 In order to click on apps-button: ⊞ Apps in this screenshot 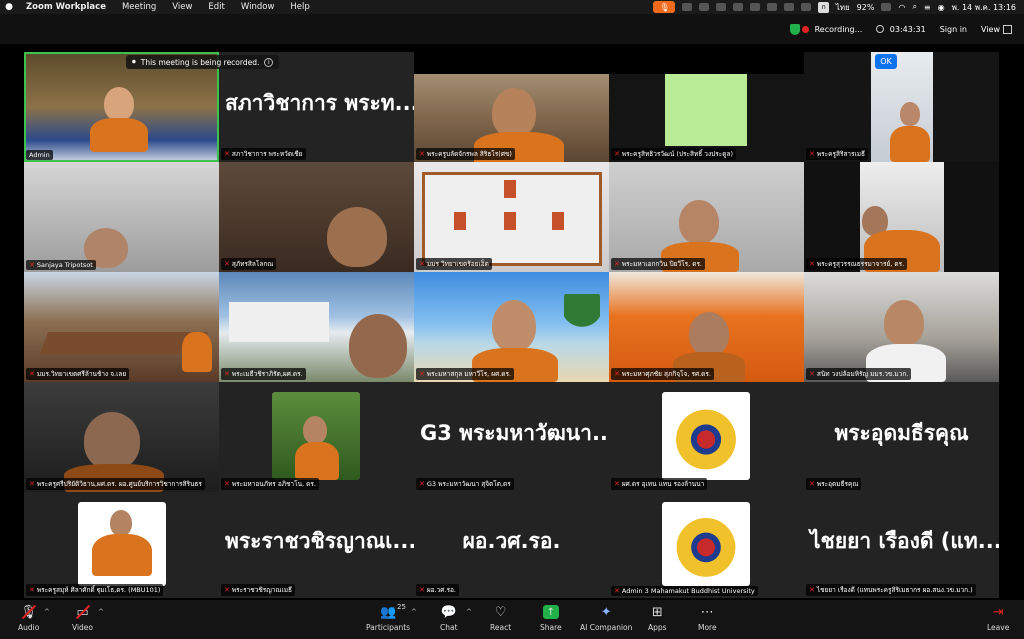, I will do `click(657, 618)`.